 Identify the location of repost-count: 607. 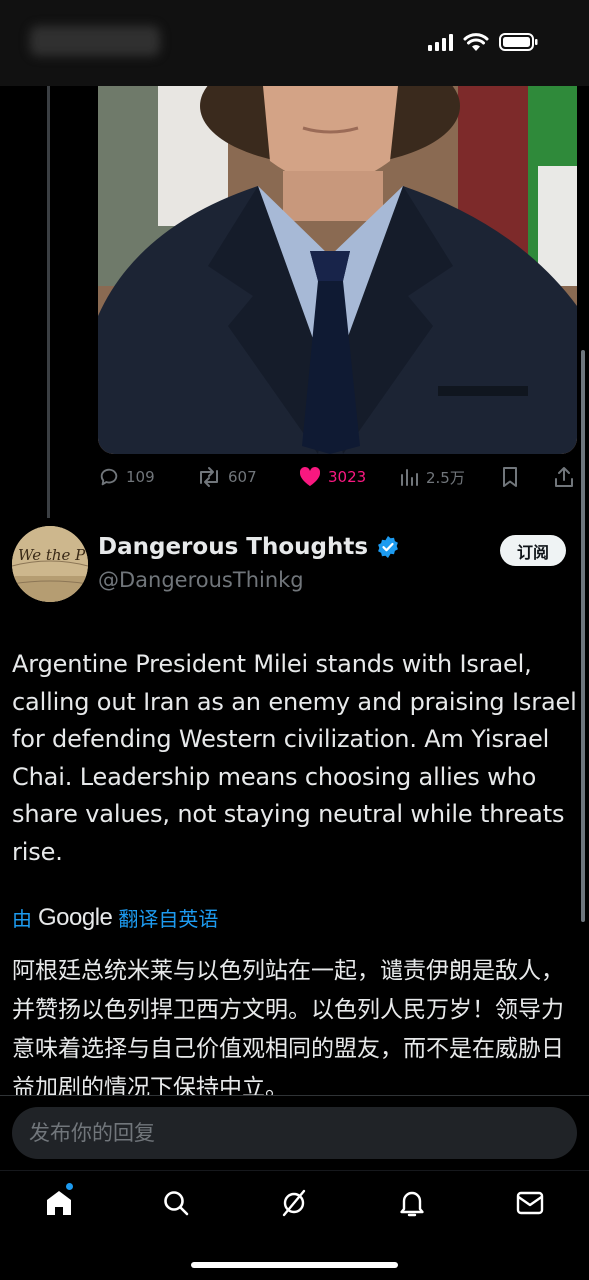
(242, 477).